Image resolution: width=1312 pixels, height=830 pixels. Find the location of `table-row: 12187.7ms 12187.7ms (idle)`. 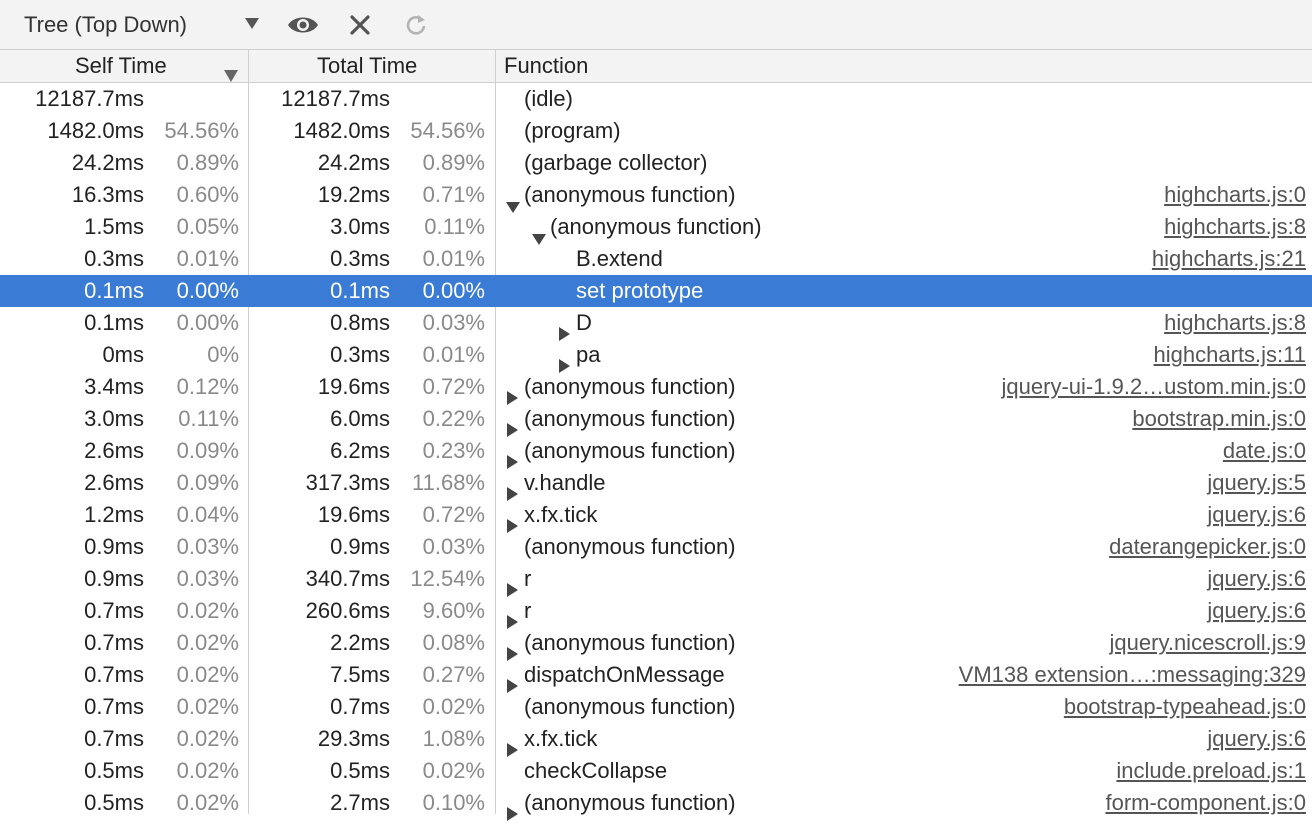

table-row: 12187.7ms 12187.7ms (idle) is located at coordinates (656, 99).